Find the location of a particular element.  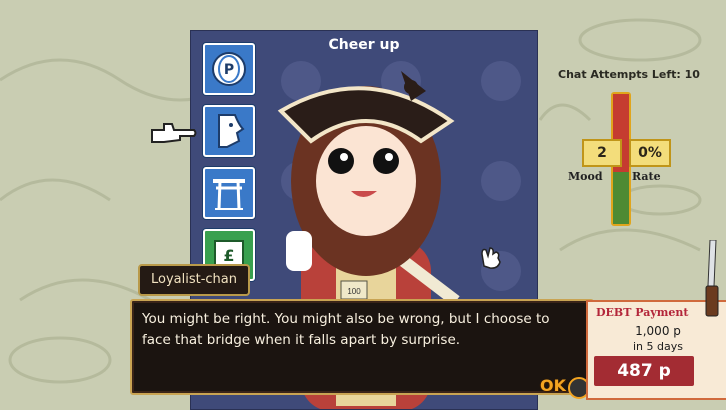

debt-payment-title: DEBT Payment is located at coordinates (642, 312).